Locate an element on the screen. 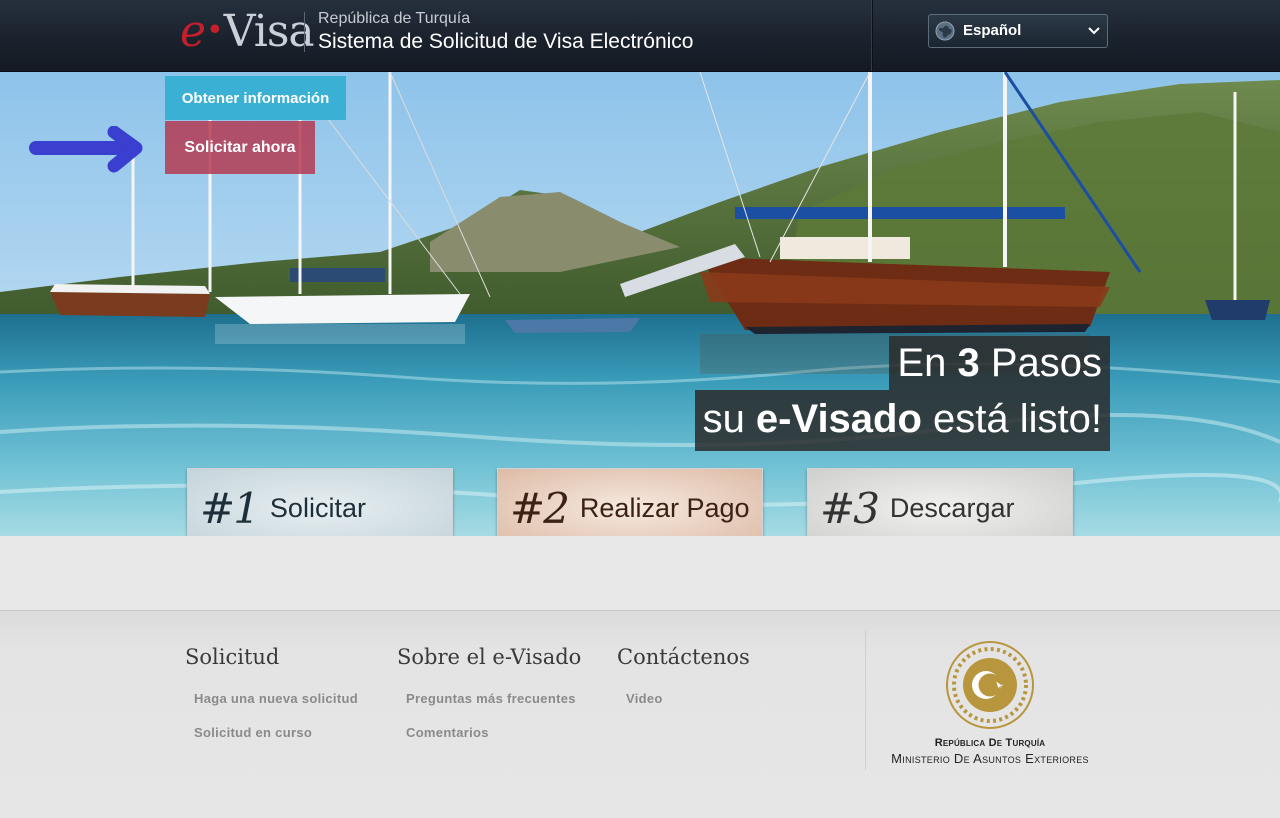 The width and height of the screenshot is (1280, 818). footer-link-comments: Comentarios is located at coordinates (447, 732).